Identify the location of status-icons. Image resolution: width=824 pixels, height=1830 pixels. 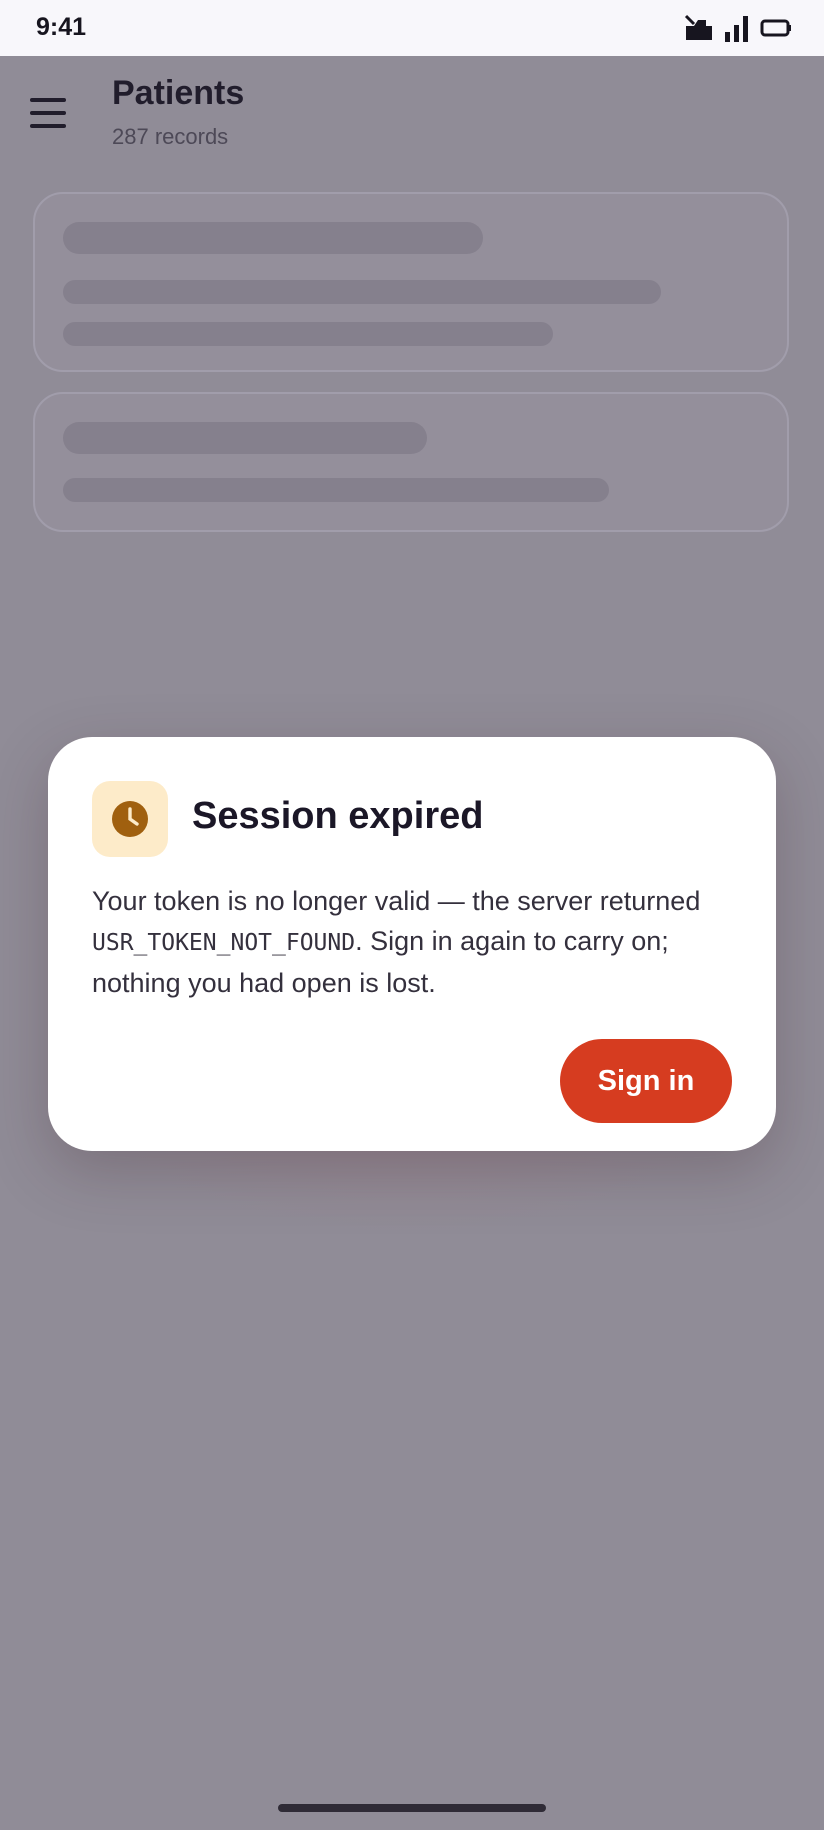
(738, 28).